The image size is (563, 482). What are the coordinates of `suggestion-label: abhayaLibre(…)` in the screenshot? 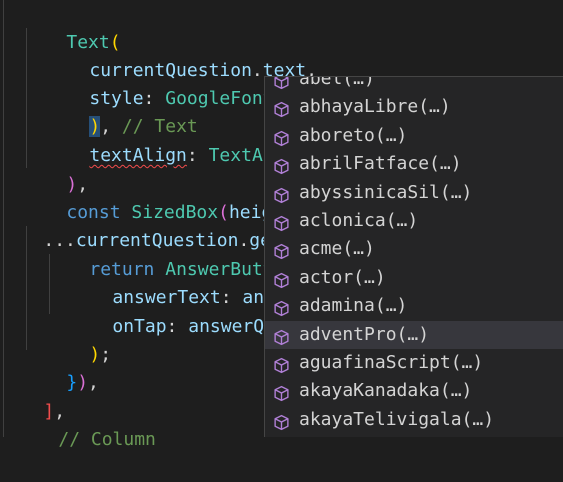 It's located at (375, 107).